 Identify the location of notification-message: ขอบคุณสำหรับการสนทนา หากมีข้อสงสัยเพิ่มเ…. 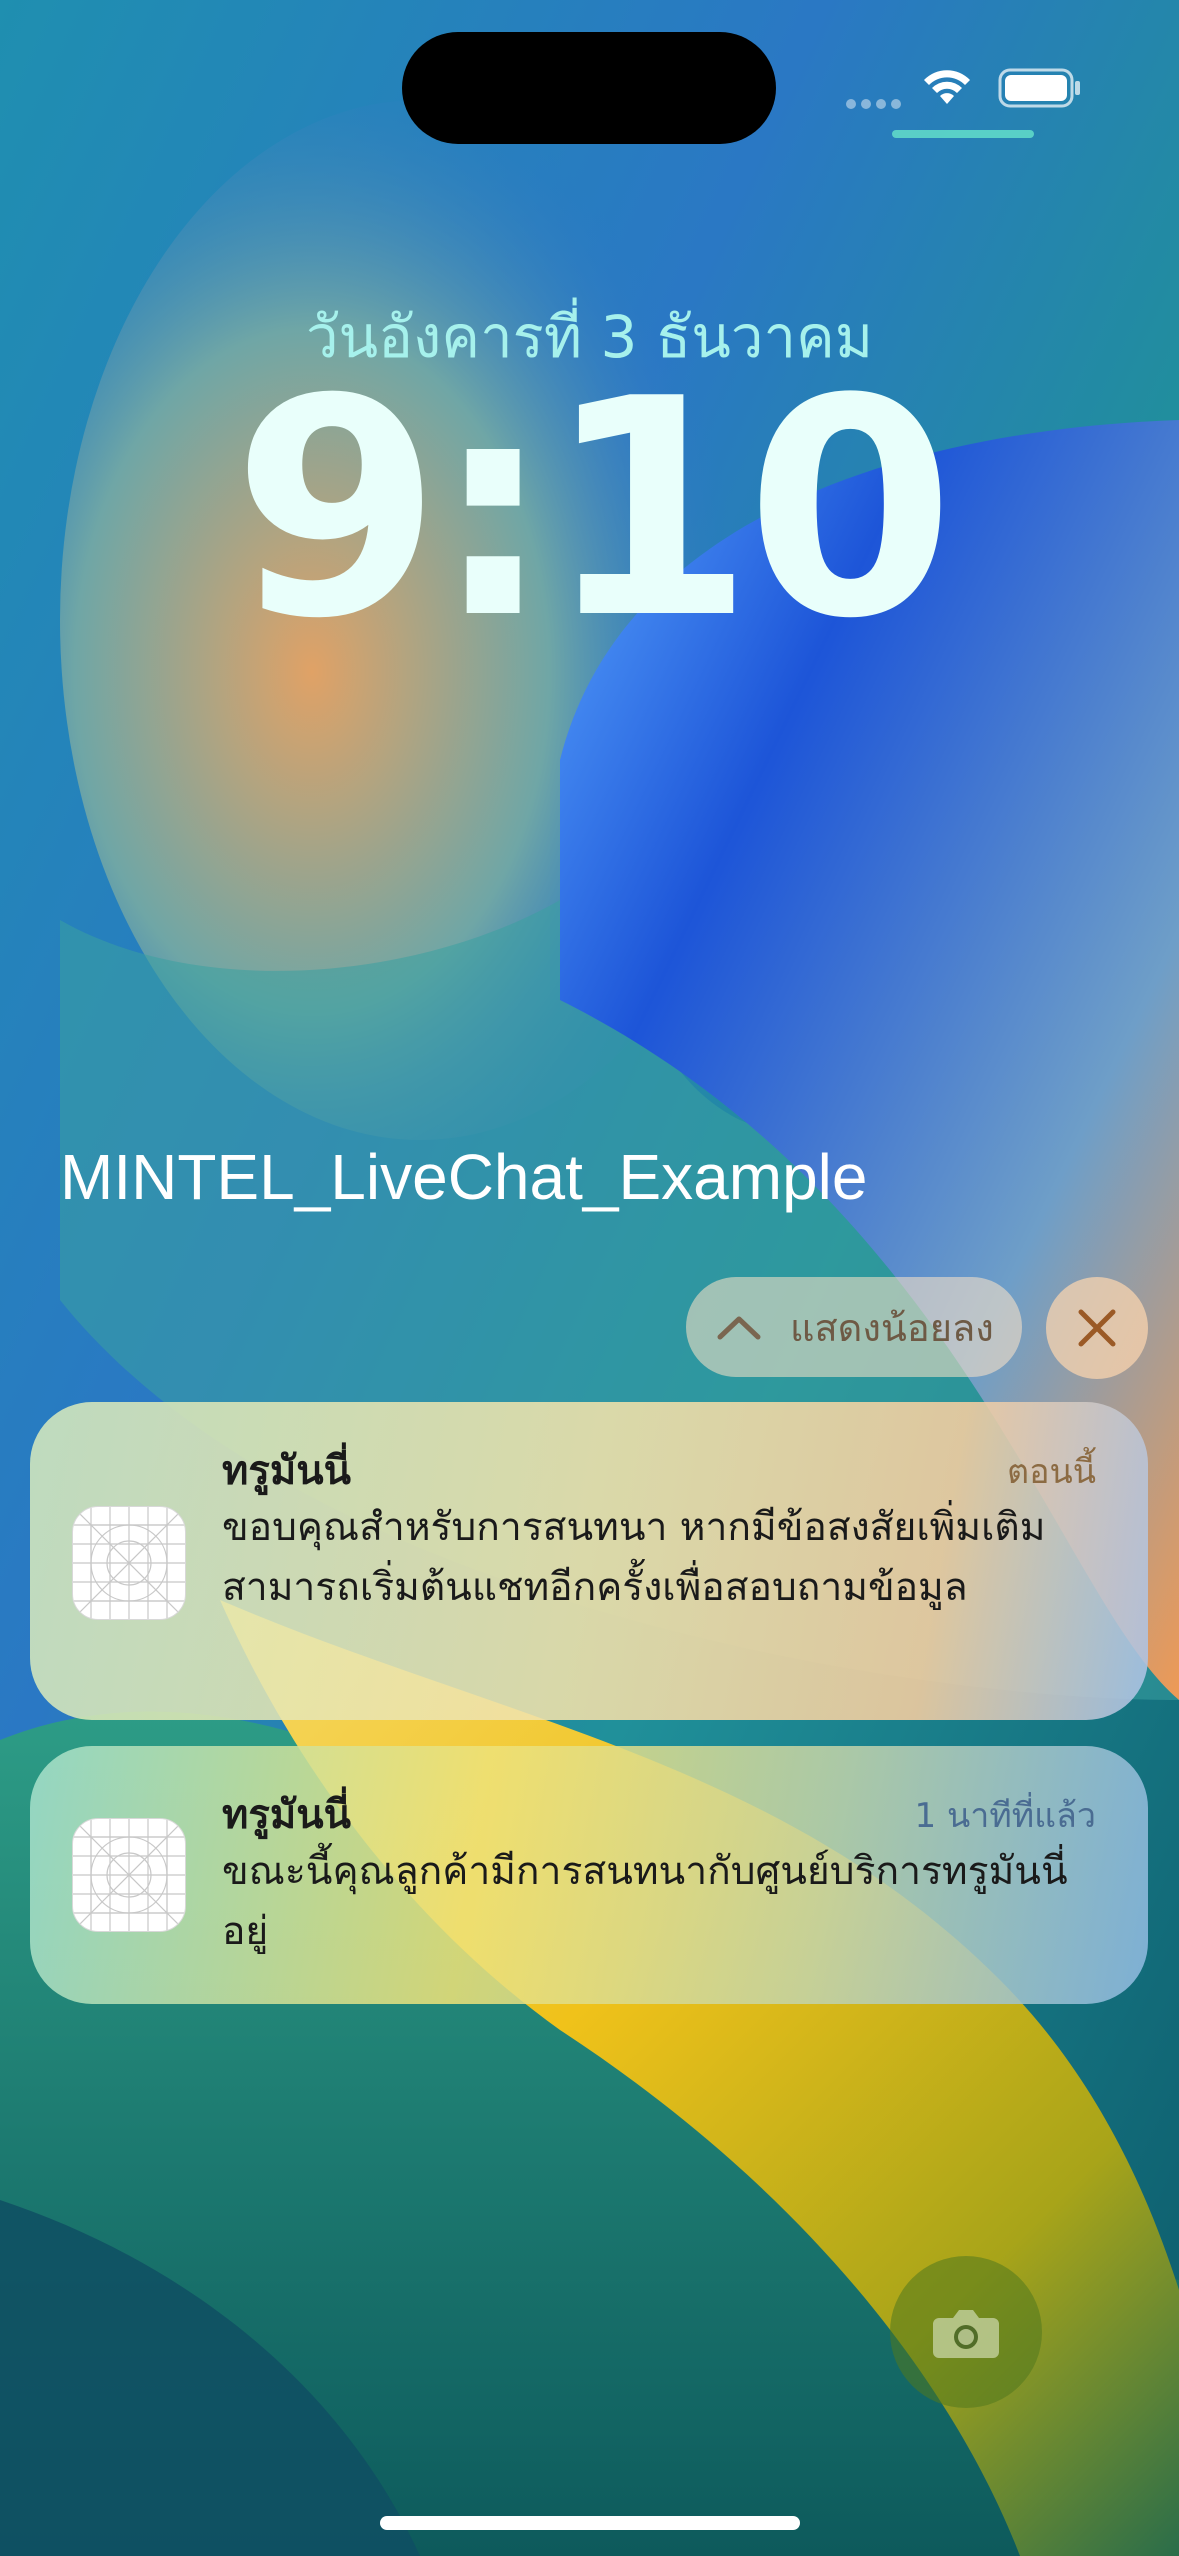
(634, 1557).